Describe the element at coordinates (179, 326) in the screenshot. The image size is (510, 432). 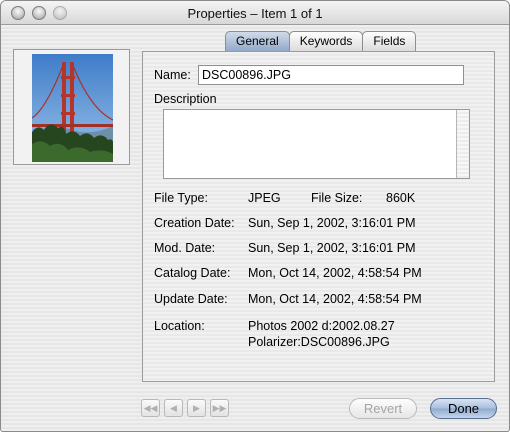
I see `location-label: Location:` at that location.